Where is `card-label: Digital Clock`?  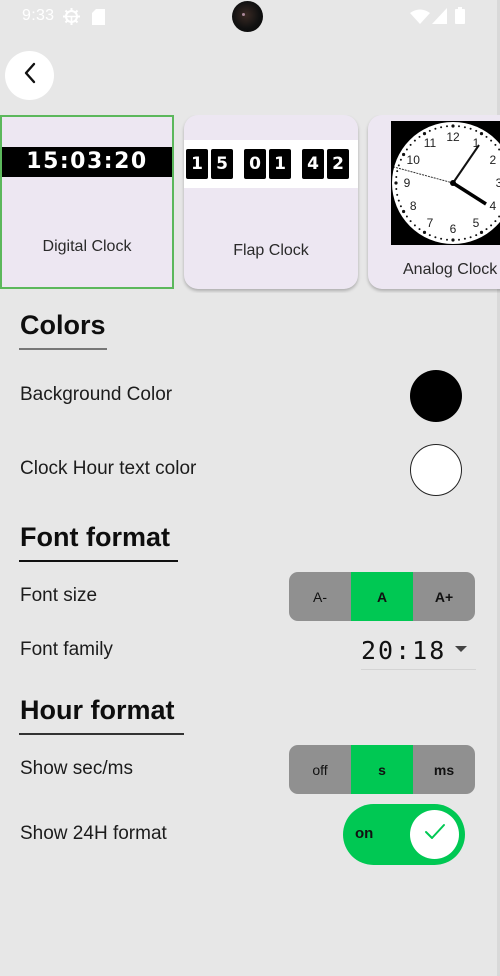 card-label: Digital Clock is located at coordinates (87, 246).